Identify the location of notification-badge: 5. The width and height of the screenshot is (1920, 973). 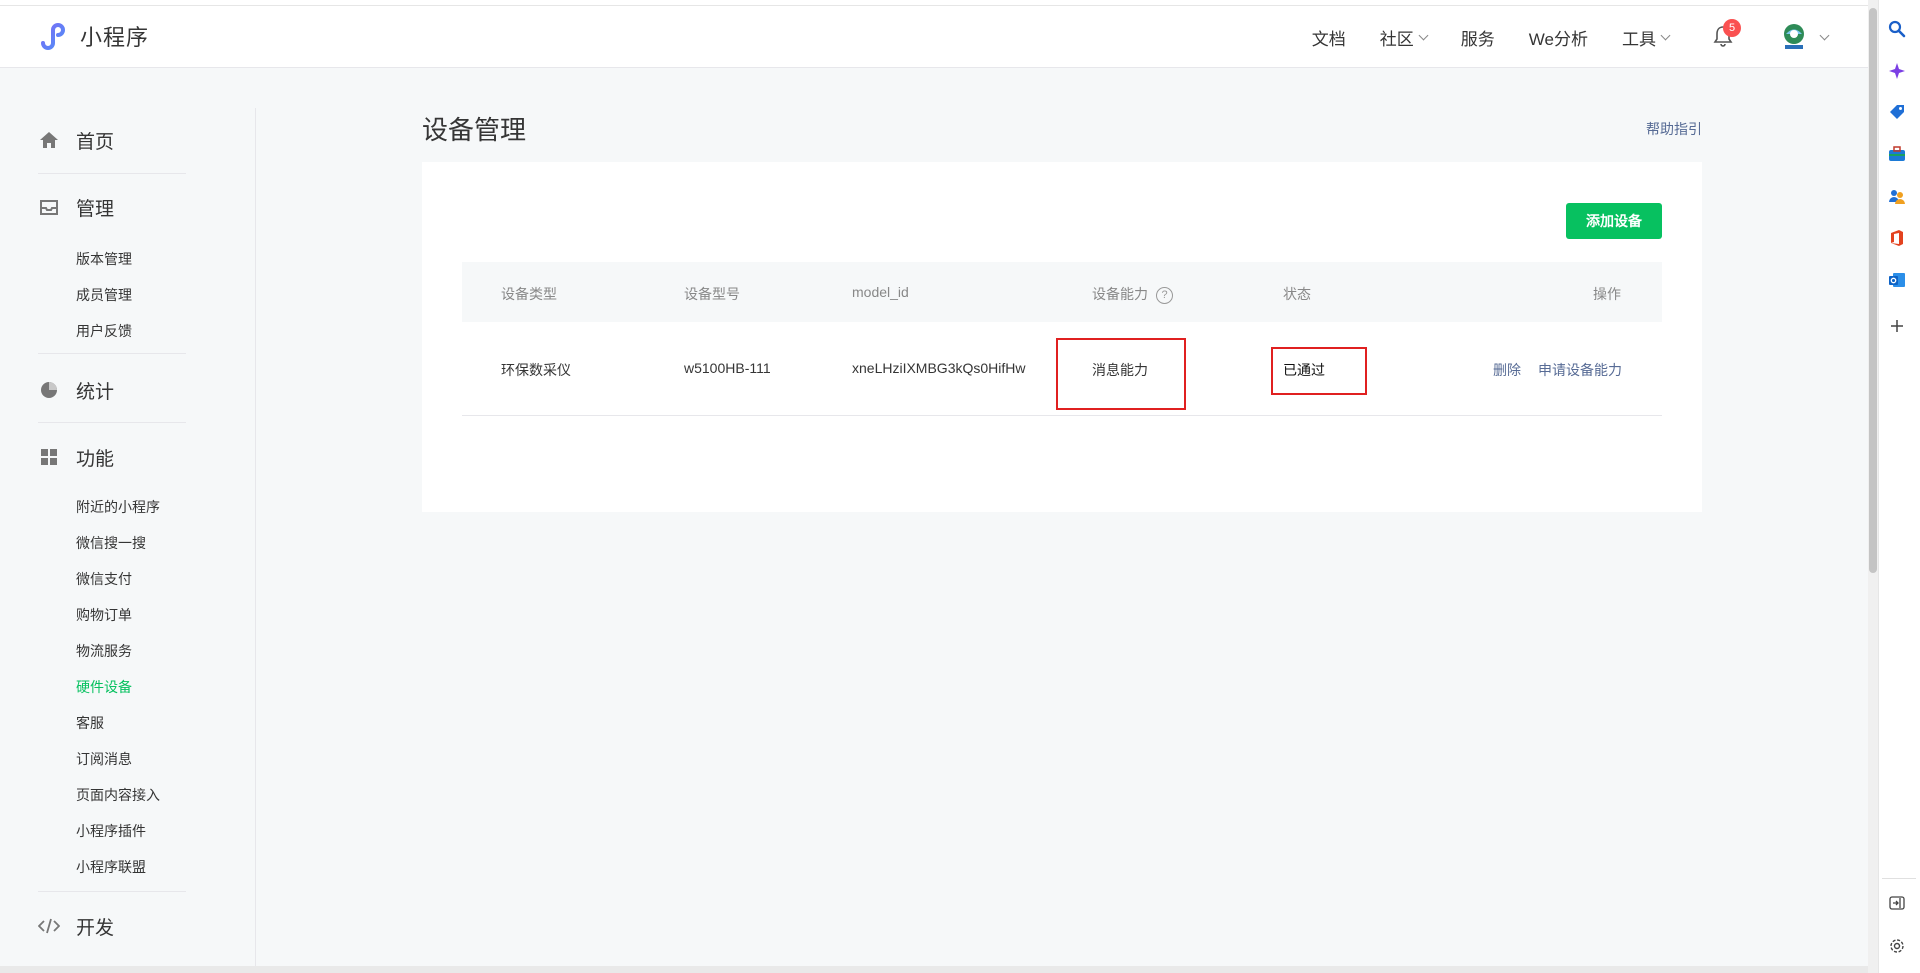
(1732, 28).